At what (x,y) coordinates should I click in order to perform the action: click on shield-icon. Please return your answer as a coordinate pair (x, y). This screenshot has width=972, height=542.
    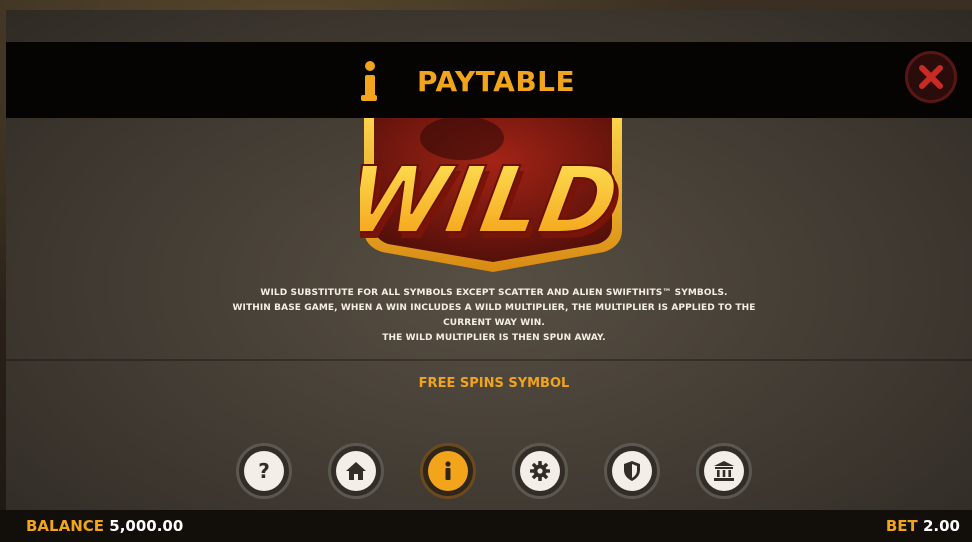
    Looking at the image, I should click on (632, 471).